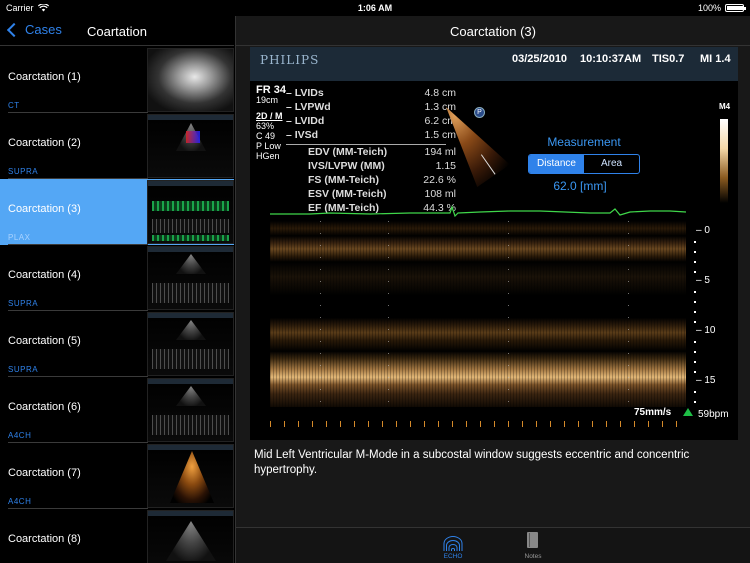 Image resolution: width=750 pixels, height=563 pixels. I want to click on measurement-value: 1.3 cm, so click(440, 107).